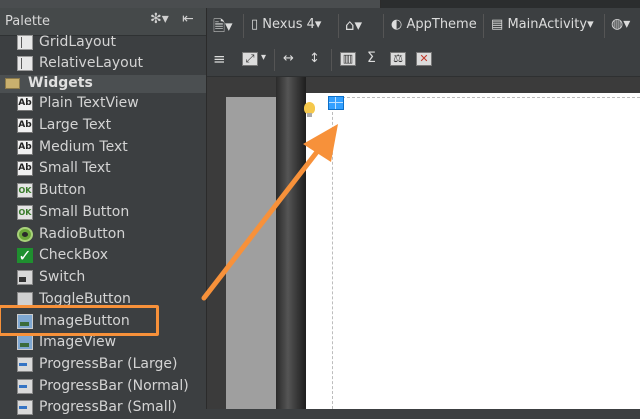 The image size is (640, 419). I want to click on arrow-shaft, so click(262, 223).